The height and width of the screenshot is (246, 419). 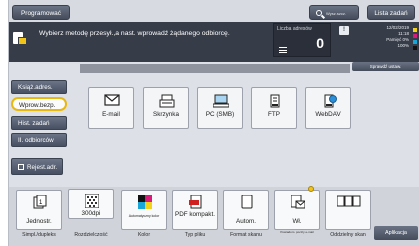 I want to click on search-button: Wysz.szcz., so click(x=334, y=12).